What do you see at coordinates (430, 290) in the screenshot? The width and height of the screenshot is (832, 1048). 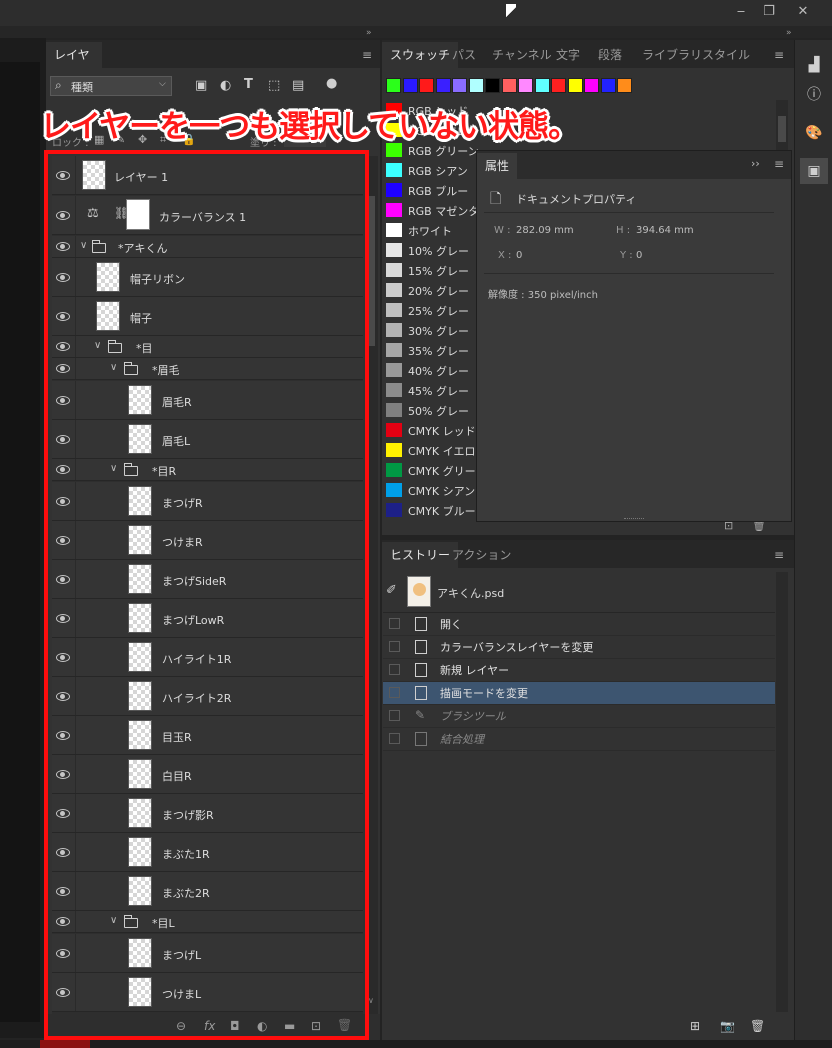 I see `swatch-list-item: 20% グレー` at bounding box center [430, 290].